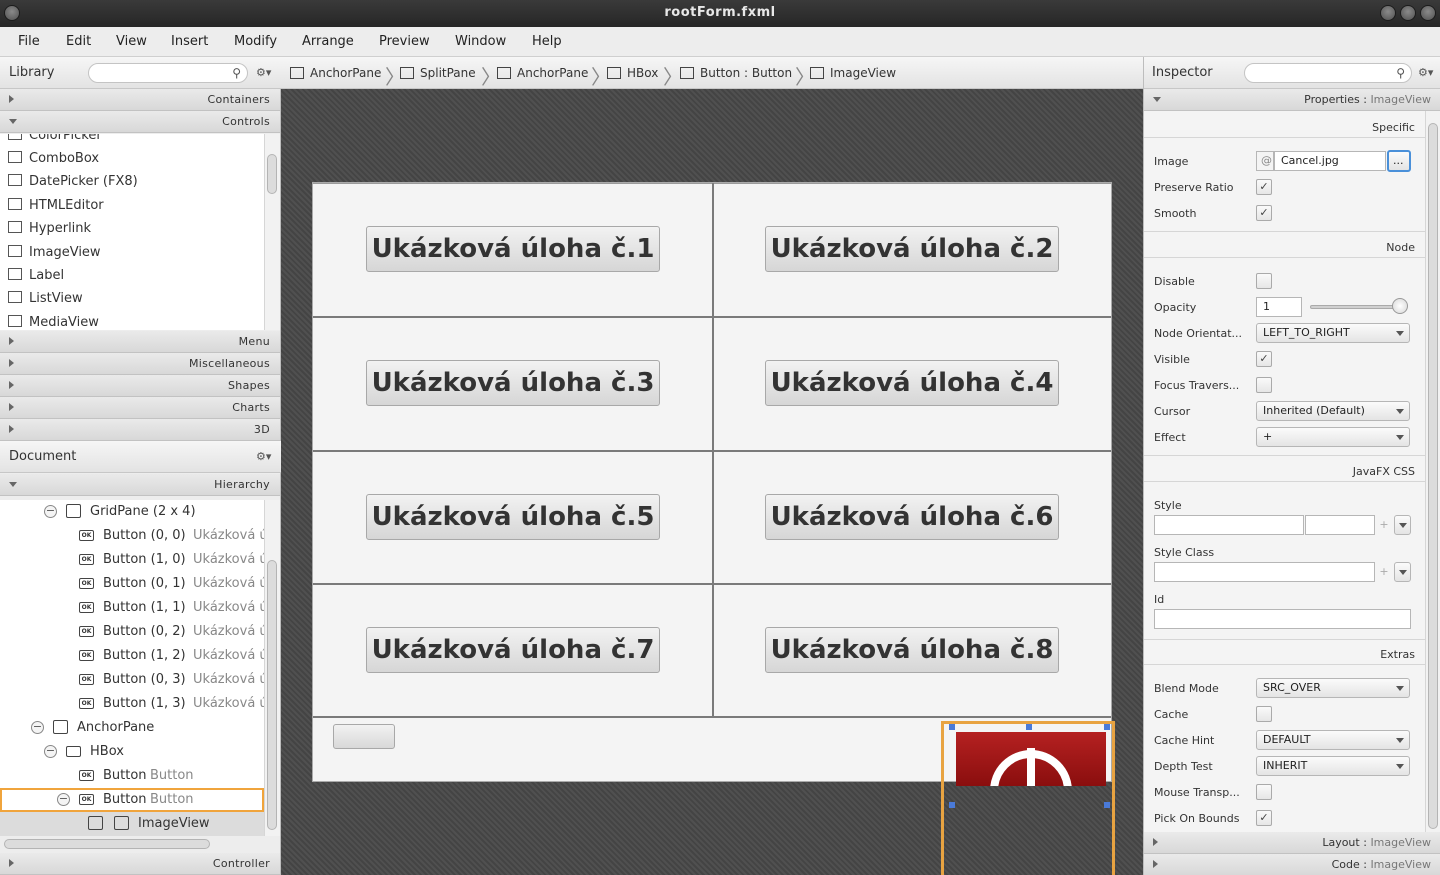 Image resolution: width=1440 pixels, height=875 pixels. What do you see at coordinates (132, 704) in the screenshot?
I see `tree-row-button: OK Button (1, 3) Ukázková ú` at bounding box center [132, 704].